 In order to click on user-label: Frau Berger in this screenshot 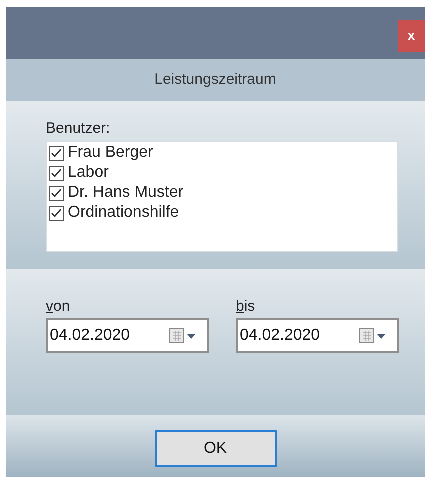, I will do `click(111, 153)`.